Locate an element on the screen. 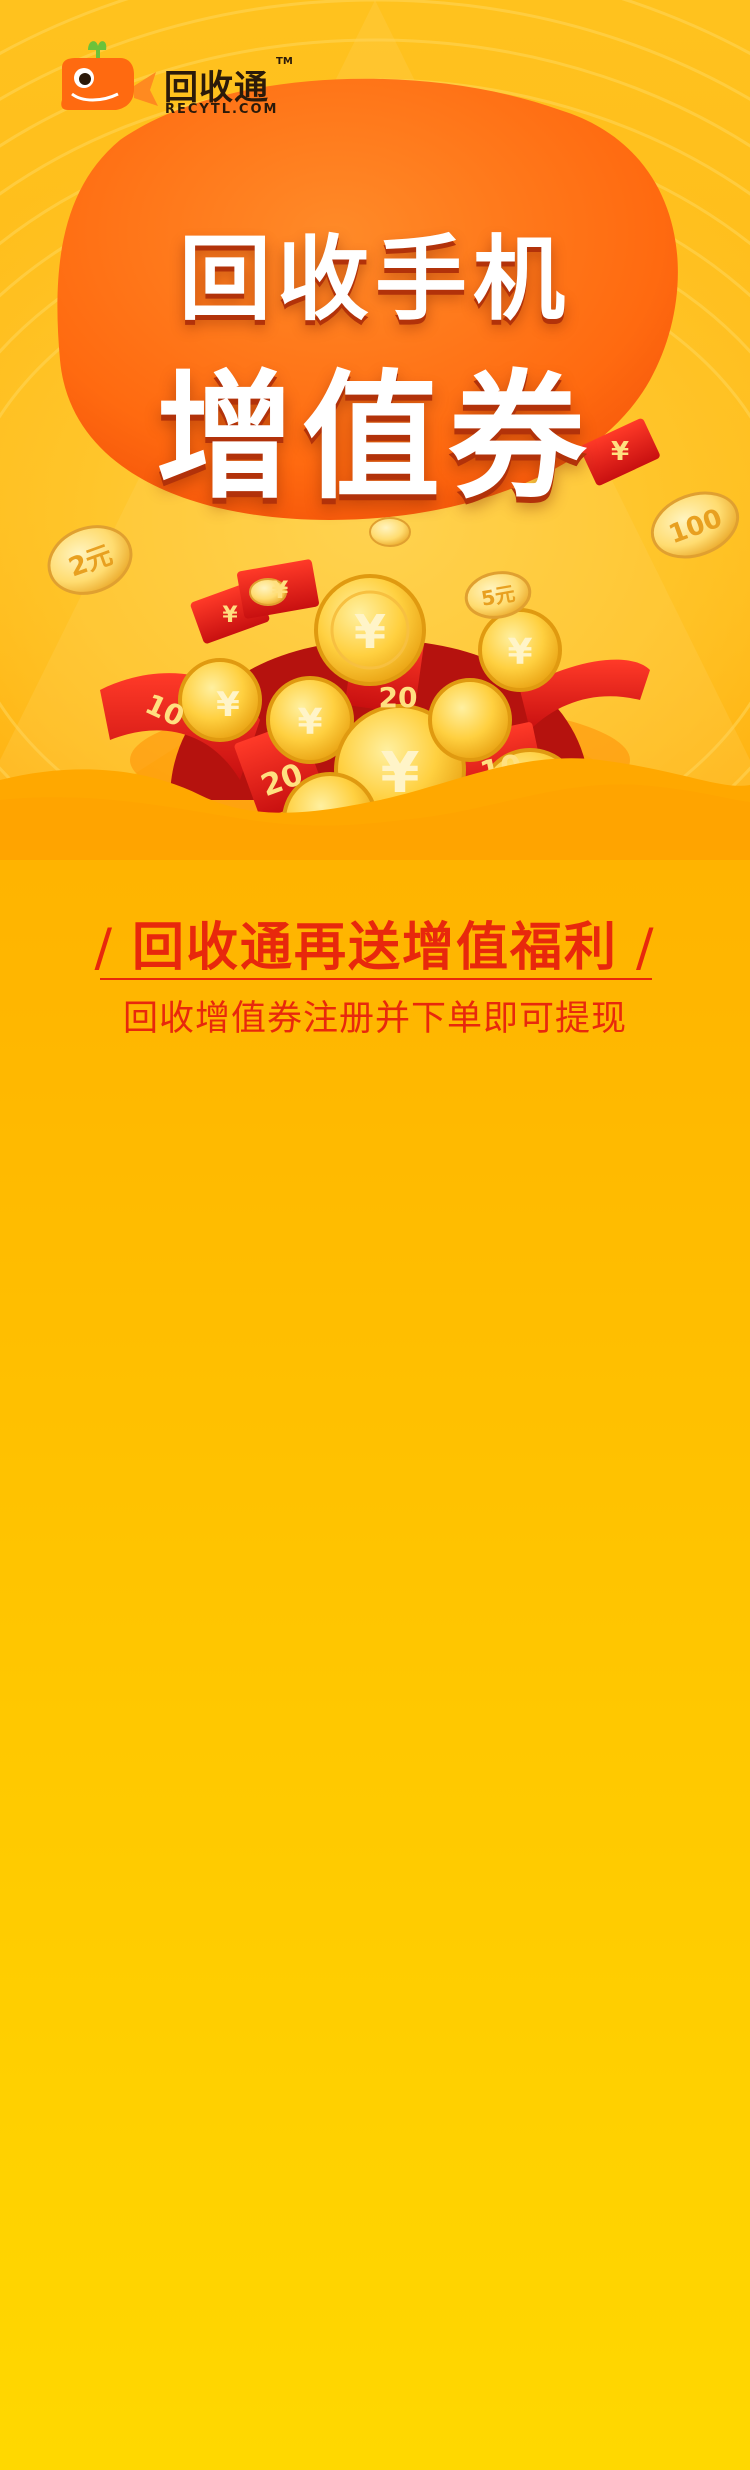 This screenshot has width=750, height=2470. coin-amount: 20 is located at coordinates (398, 697).